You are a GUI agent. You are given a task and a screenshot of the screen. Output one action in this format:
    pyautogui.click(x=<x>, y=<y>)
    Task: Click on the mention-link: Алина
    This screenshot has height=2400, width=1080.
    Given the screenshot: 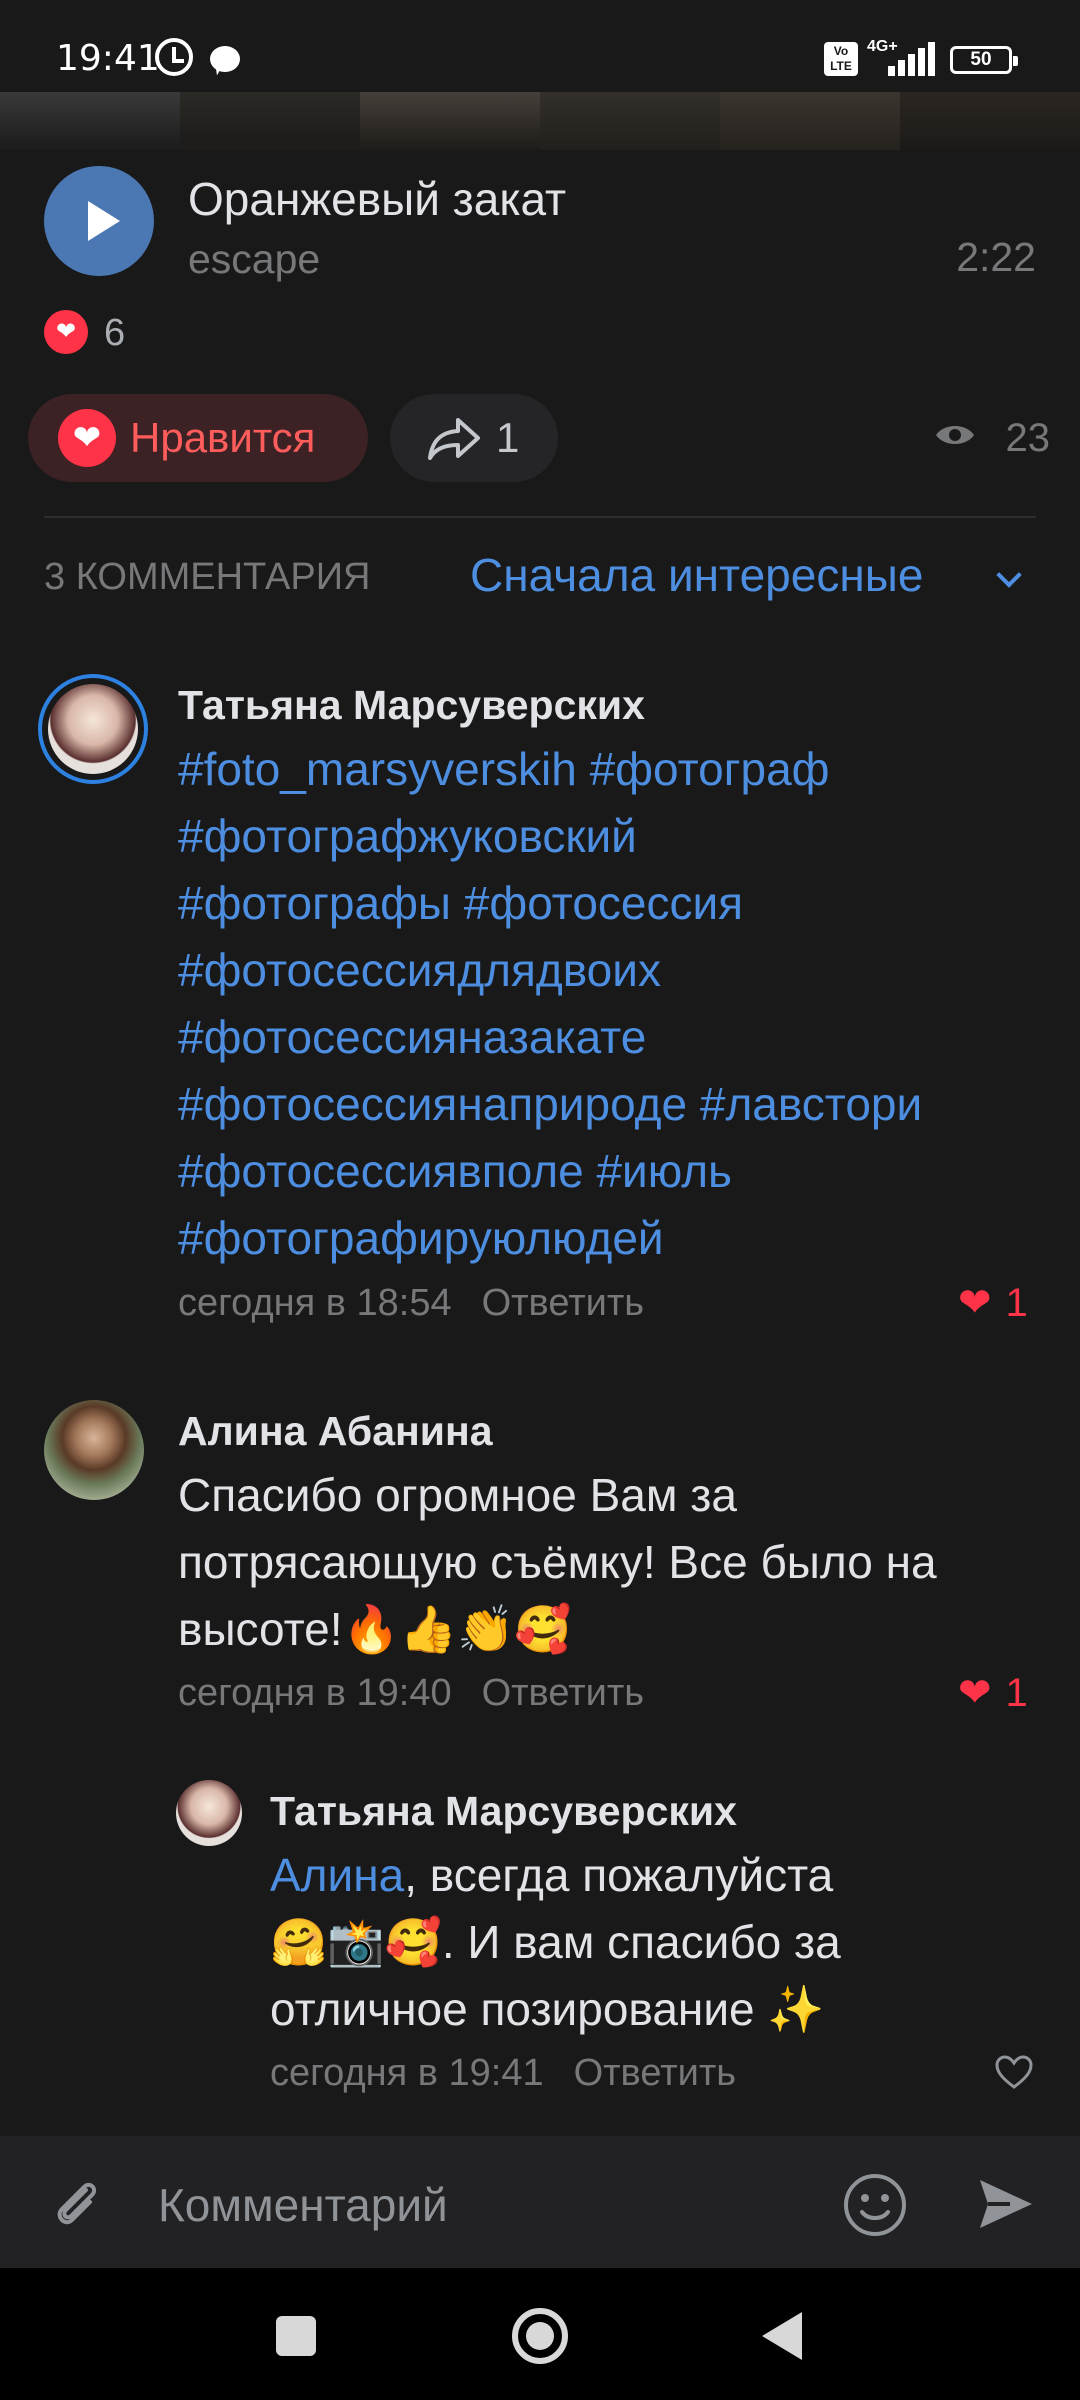 What is the action you would take?
    pyautogui.click(x=337, y=1875)
    